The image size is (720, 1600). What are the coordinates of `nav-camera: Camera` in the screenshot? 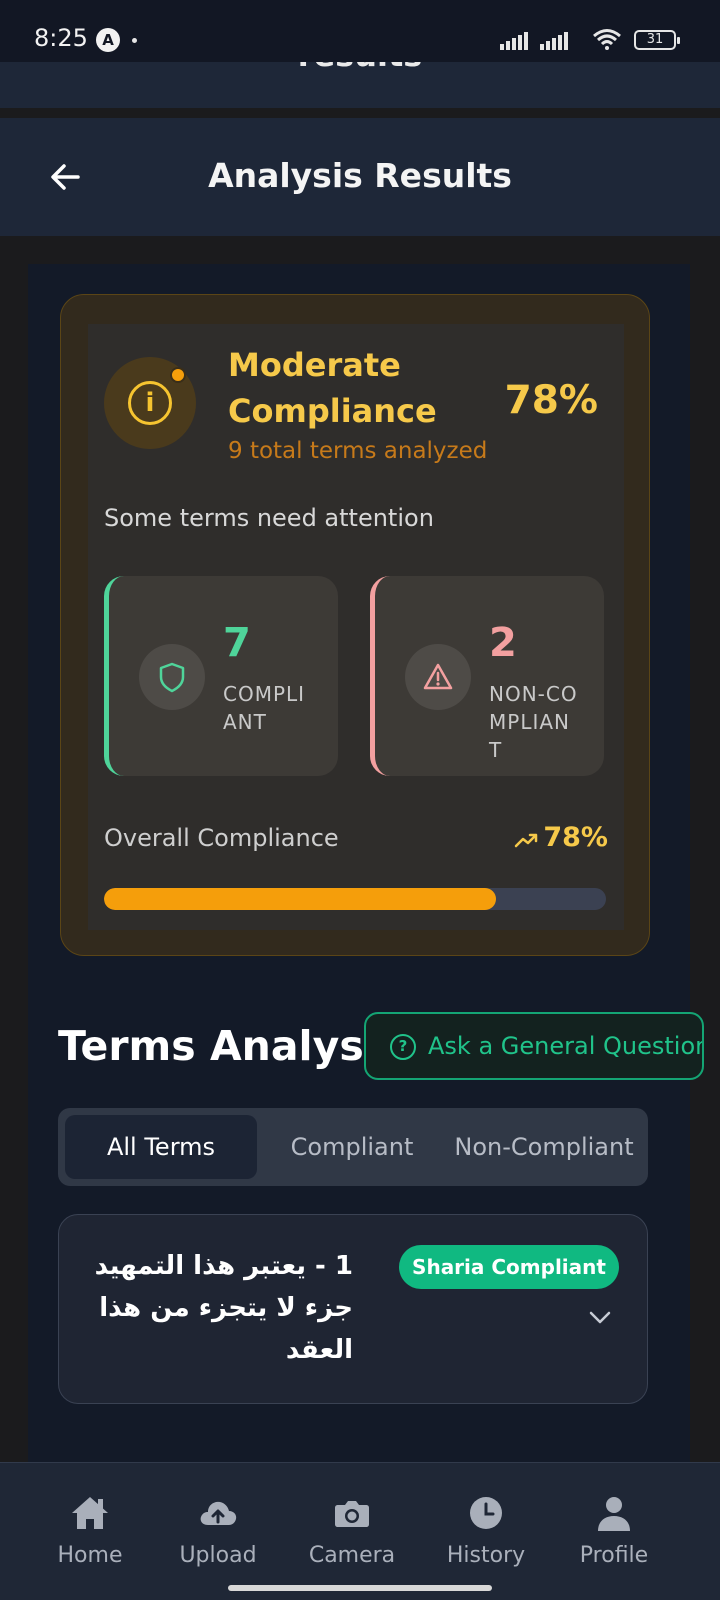 It's located at (352, 1529).